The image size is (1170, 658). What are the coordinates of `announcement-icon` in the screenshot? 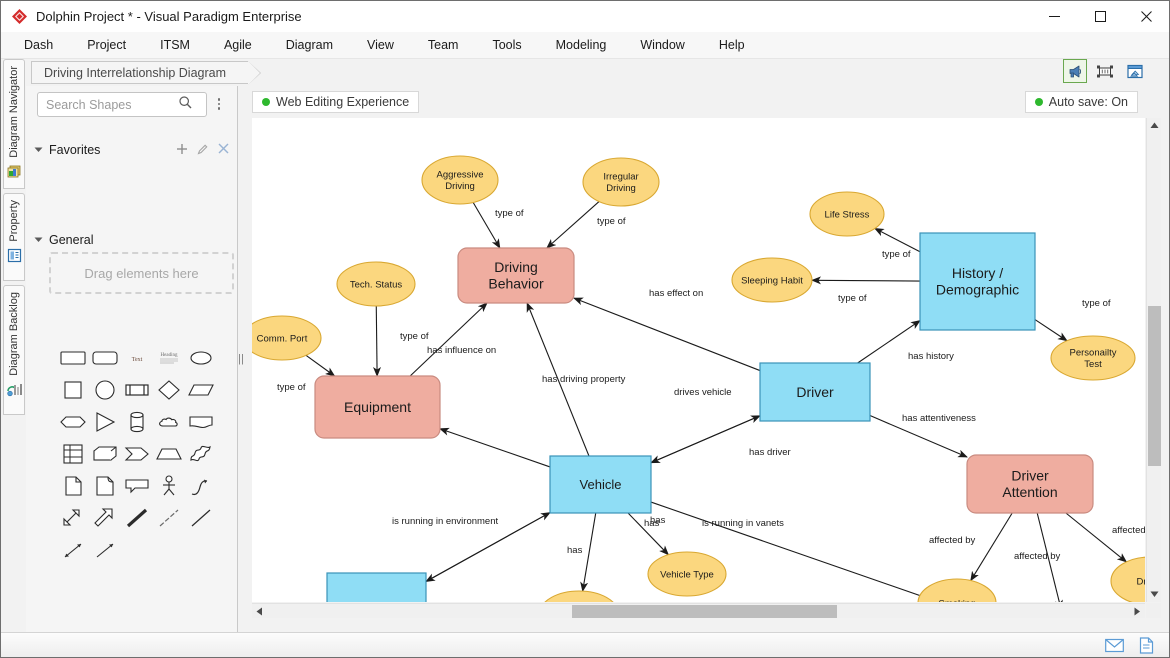 It's located at (1075, 71).